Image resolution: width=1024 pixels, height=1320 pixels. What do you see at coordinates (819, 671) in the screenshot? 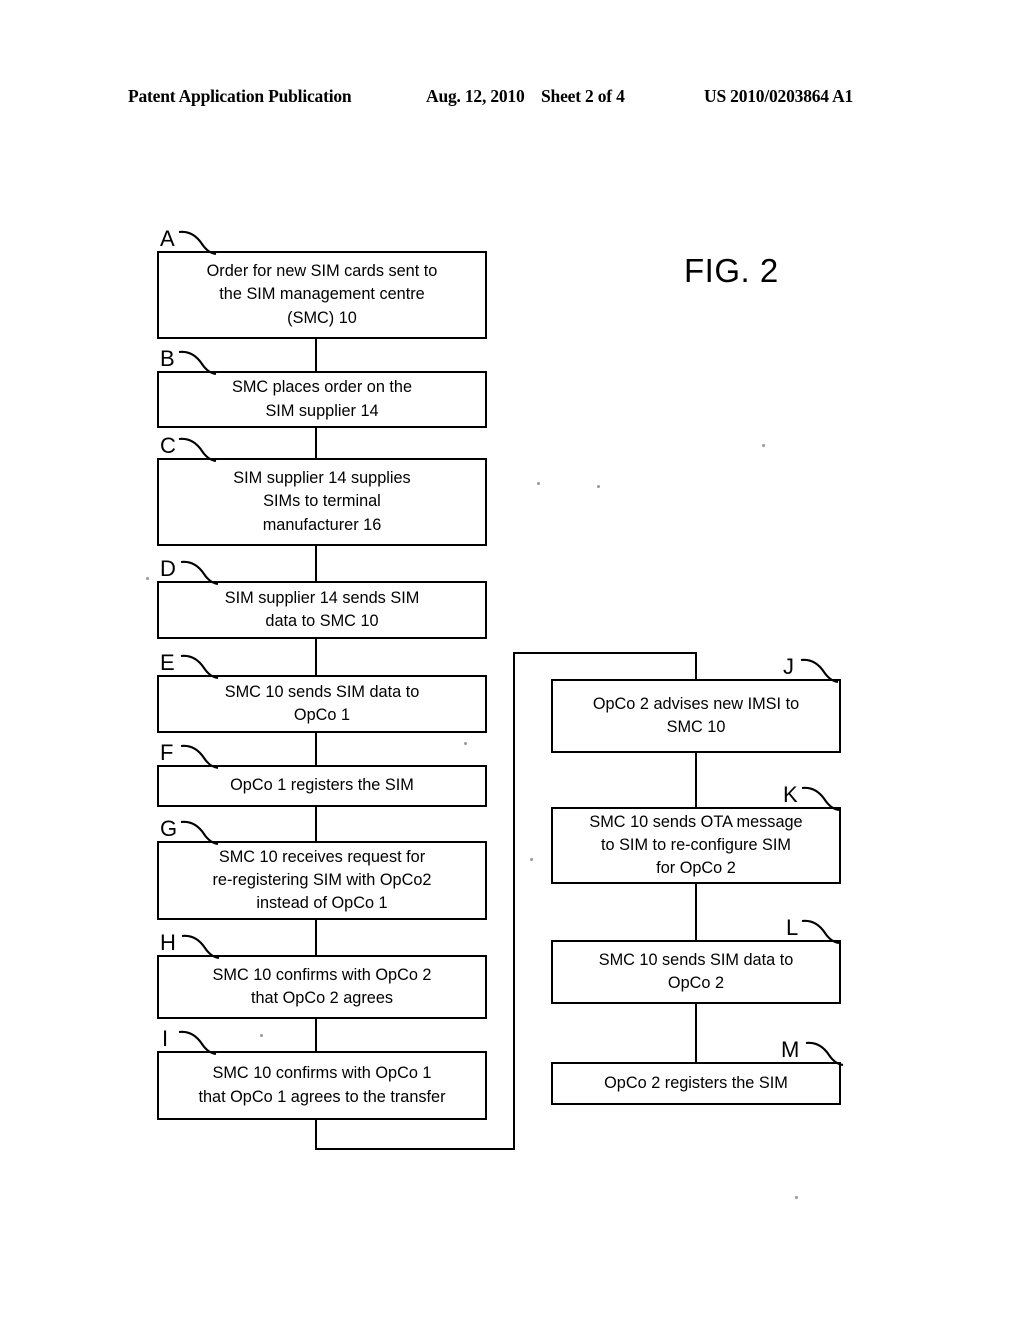
I see `step-leader-j-icon` at bounding box center [819, 671].